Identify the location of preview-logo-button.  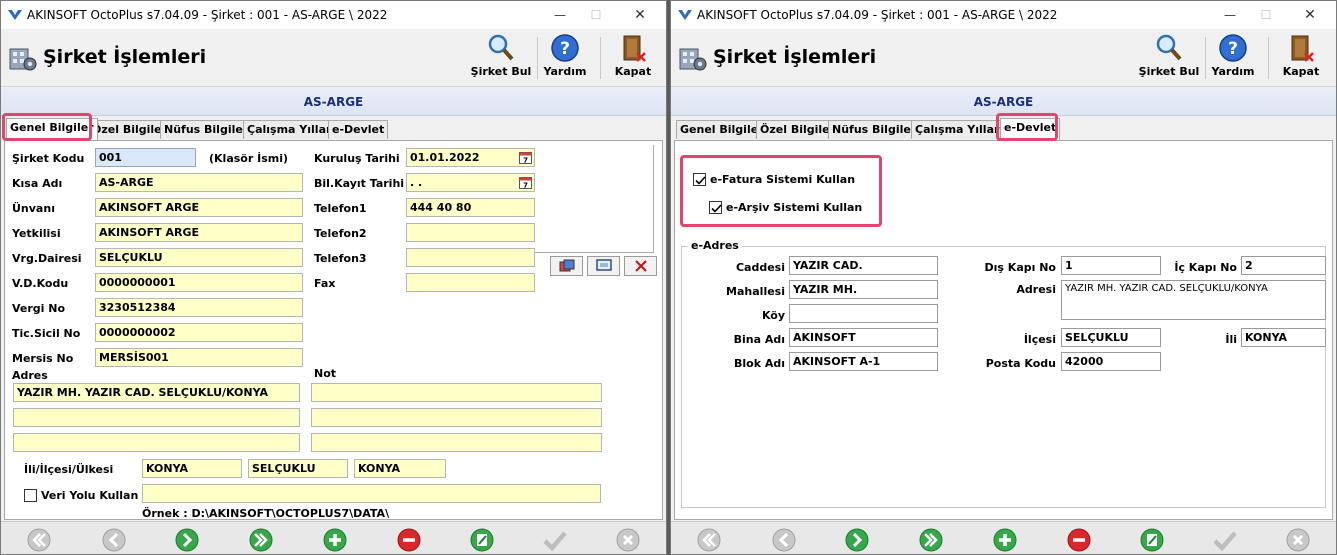
(603, 266).